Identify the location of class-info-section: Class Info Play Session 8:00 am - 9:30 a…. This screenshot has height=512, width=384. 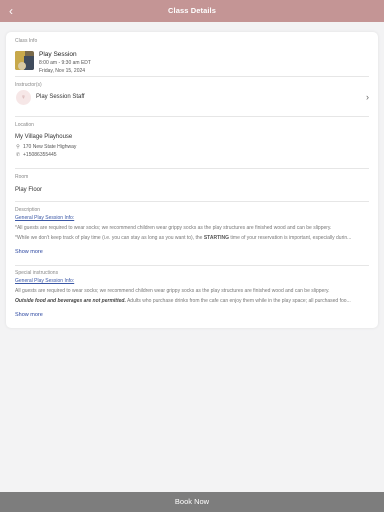
(192, 56).